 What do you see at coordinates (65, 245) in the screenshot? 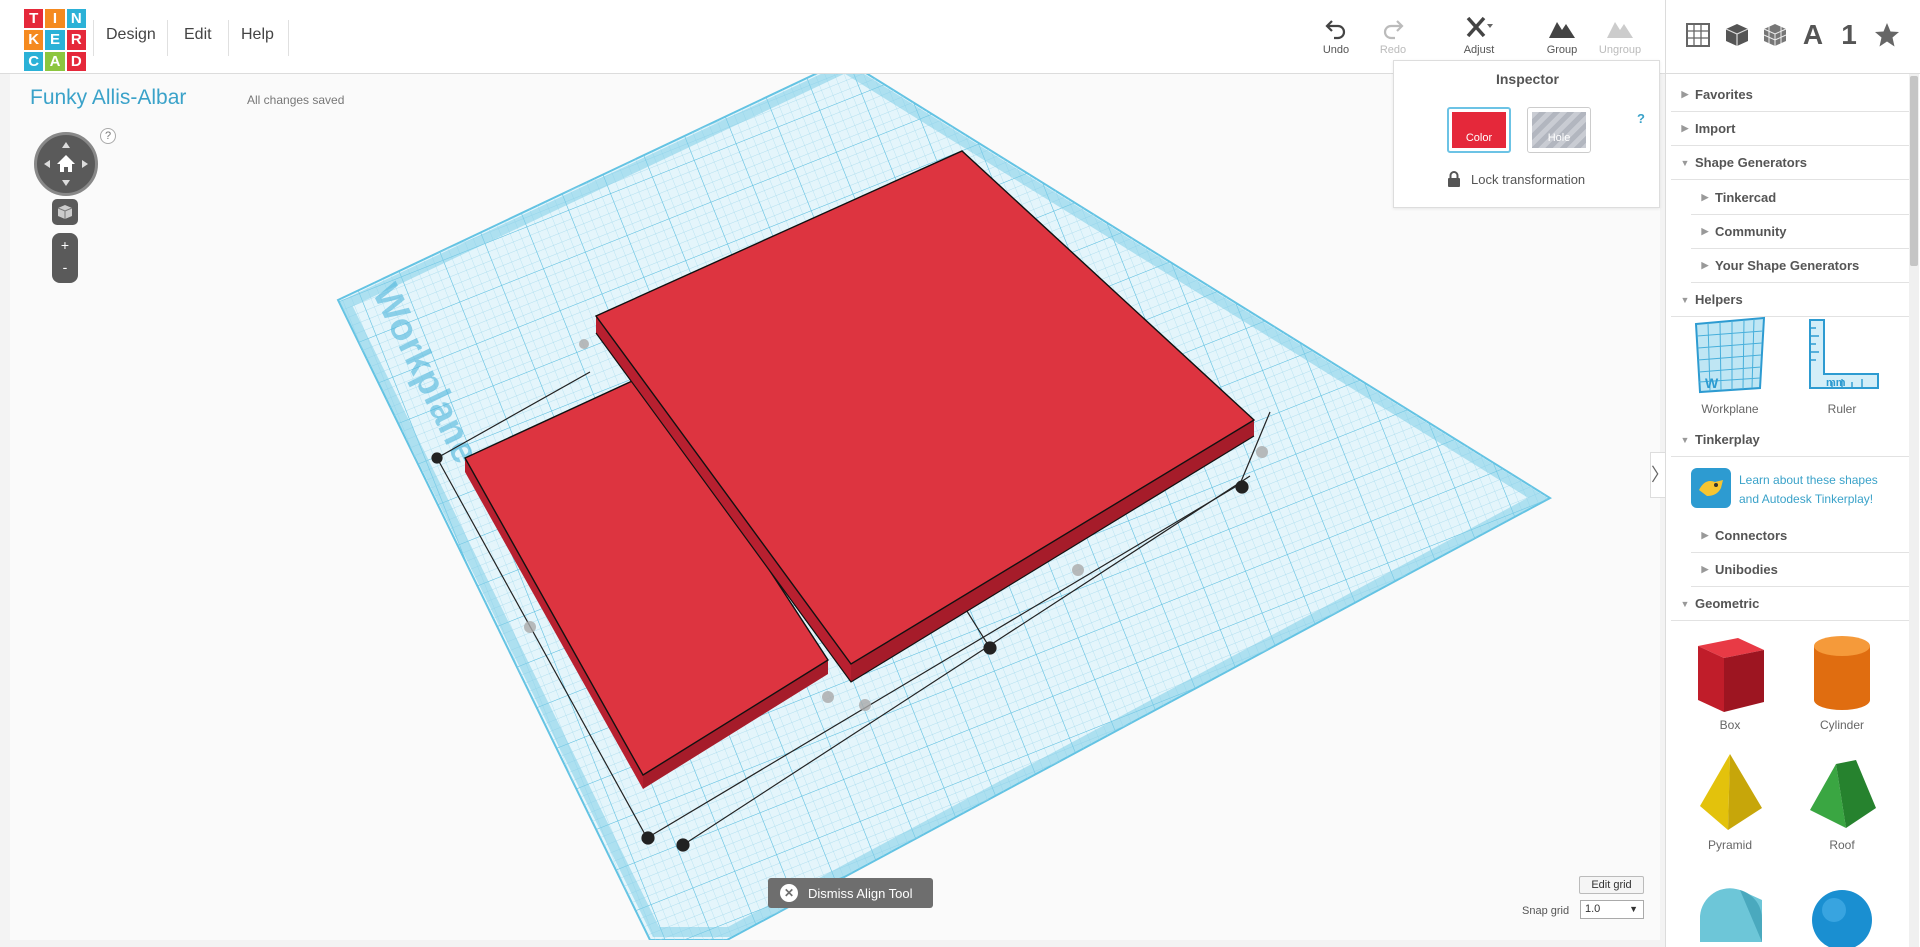
I see `zoom-in-button: +` at bounding box center [65, 245].